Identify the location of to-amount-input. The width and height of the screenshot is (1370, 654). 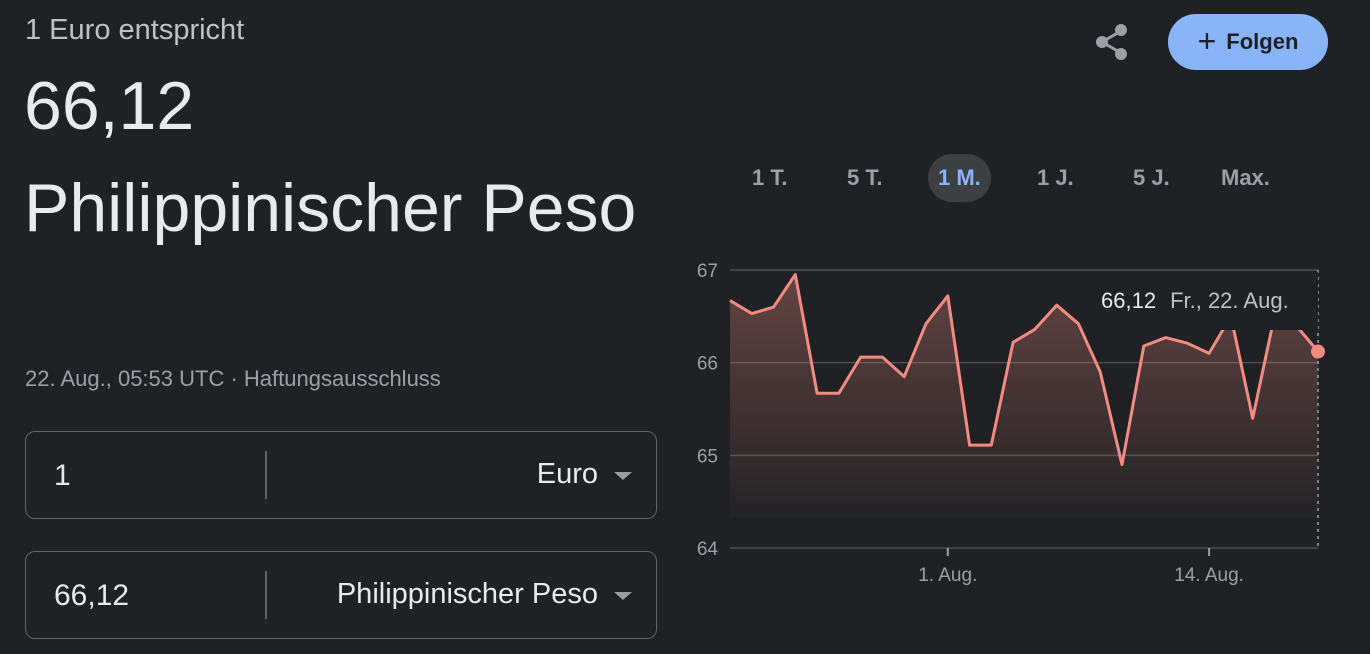
(154, 596).